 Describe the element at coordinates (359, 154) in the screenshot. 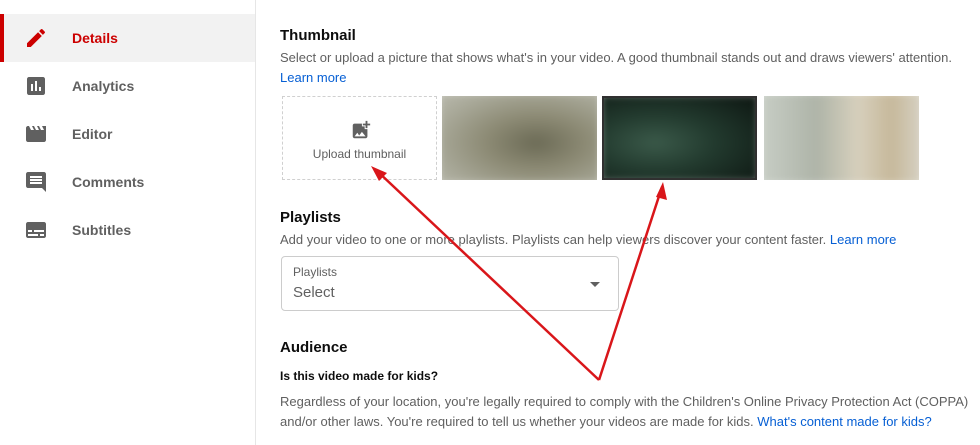

I see `upload-thumbnail-label: Upload thumbnail` at that location.